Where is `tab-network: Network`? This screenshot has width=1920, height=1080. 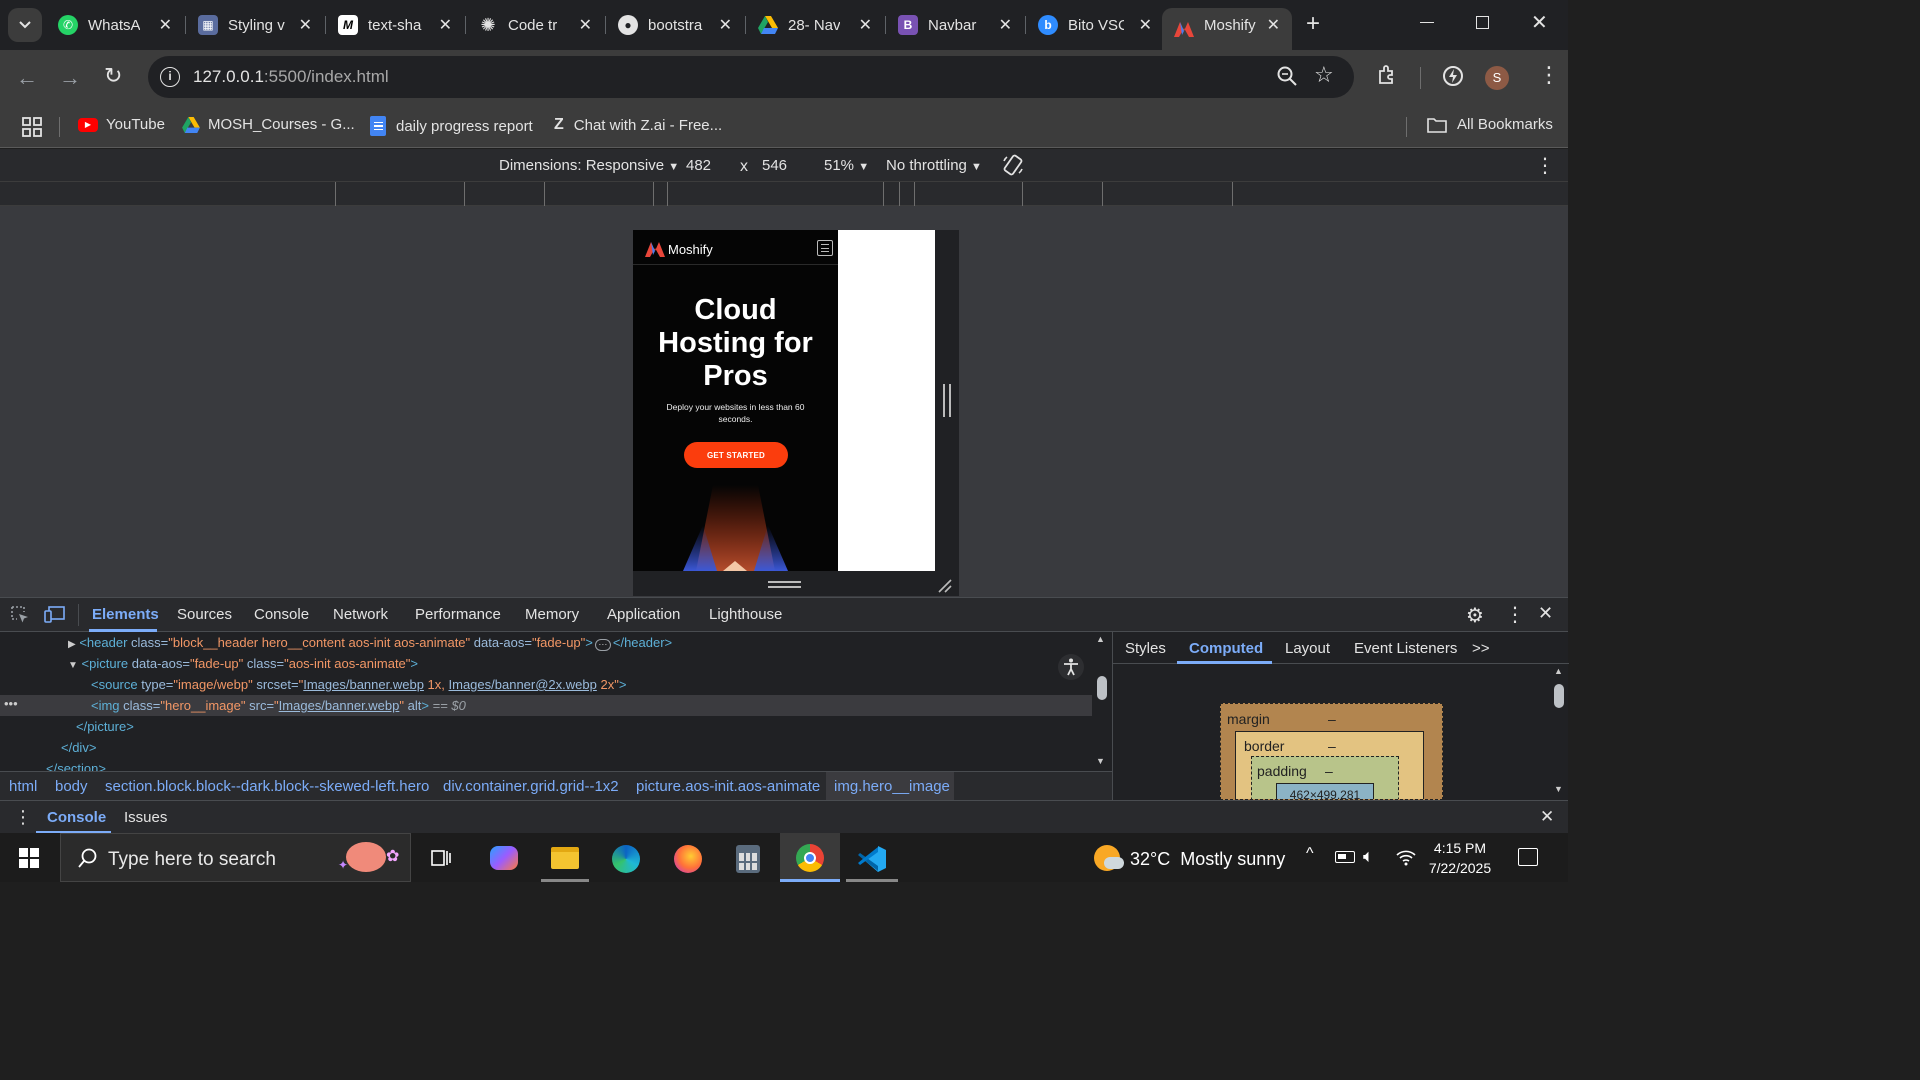 tab-network: Network is located at coordinates (360, 614).